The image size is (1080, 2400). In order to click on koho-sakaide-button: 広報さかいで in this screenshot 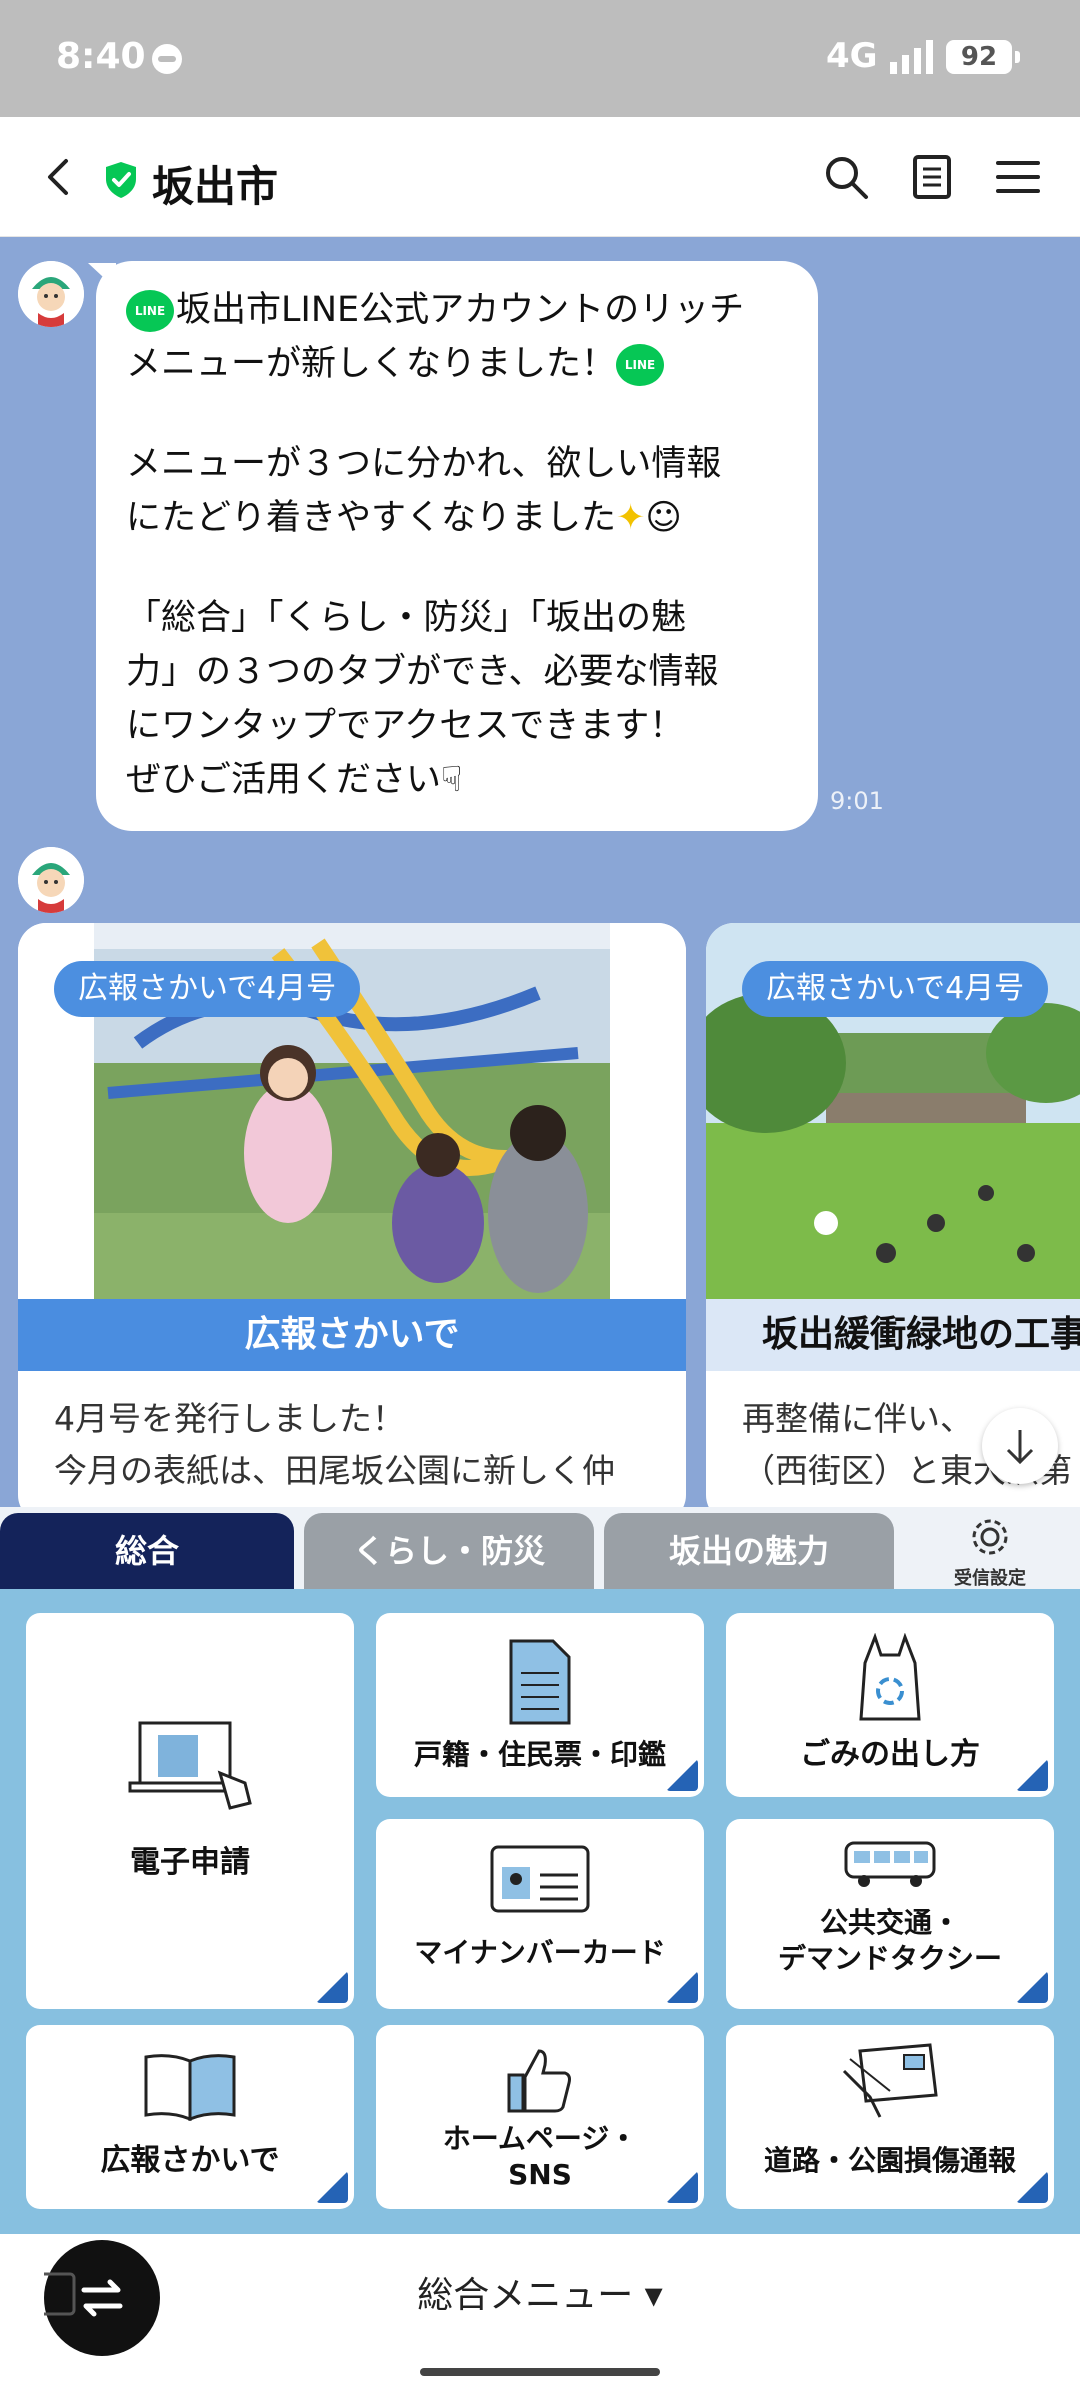, I will do `click(190, 2117)`.